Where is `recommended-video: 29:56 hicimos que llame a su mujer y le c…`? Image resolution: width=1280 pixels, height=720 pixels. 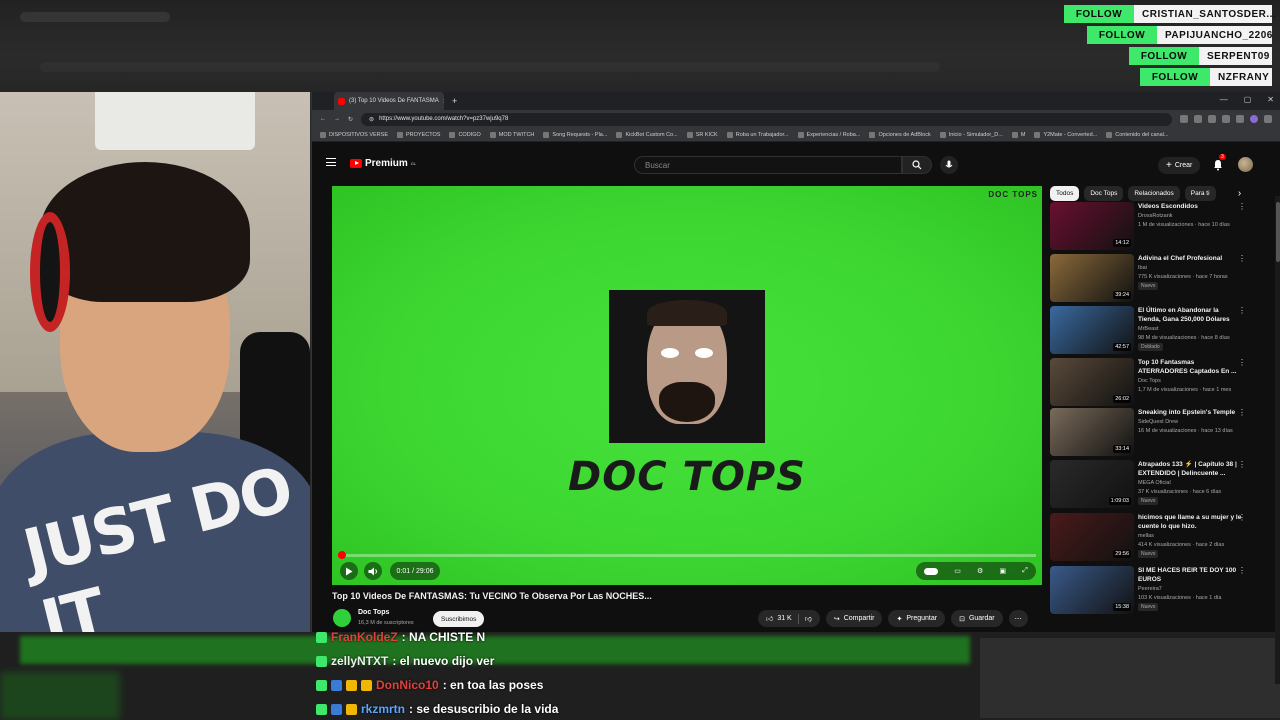 recommended-video: 29:56 hicimos que llame a su mujer y le c… is located at coordinates (1150, 539).